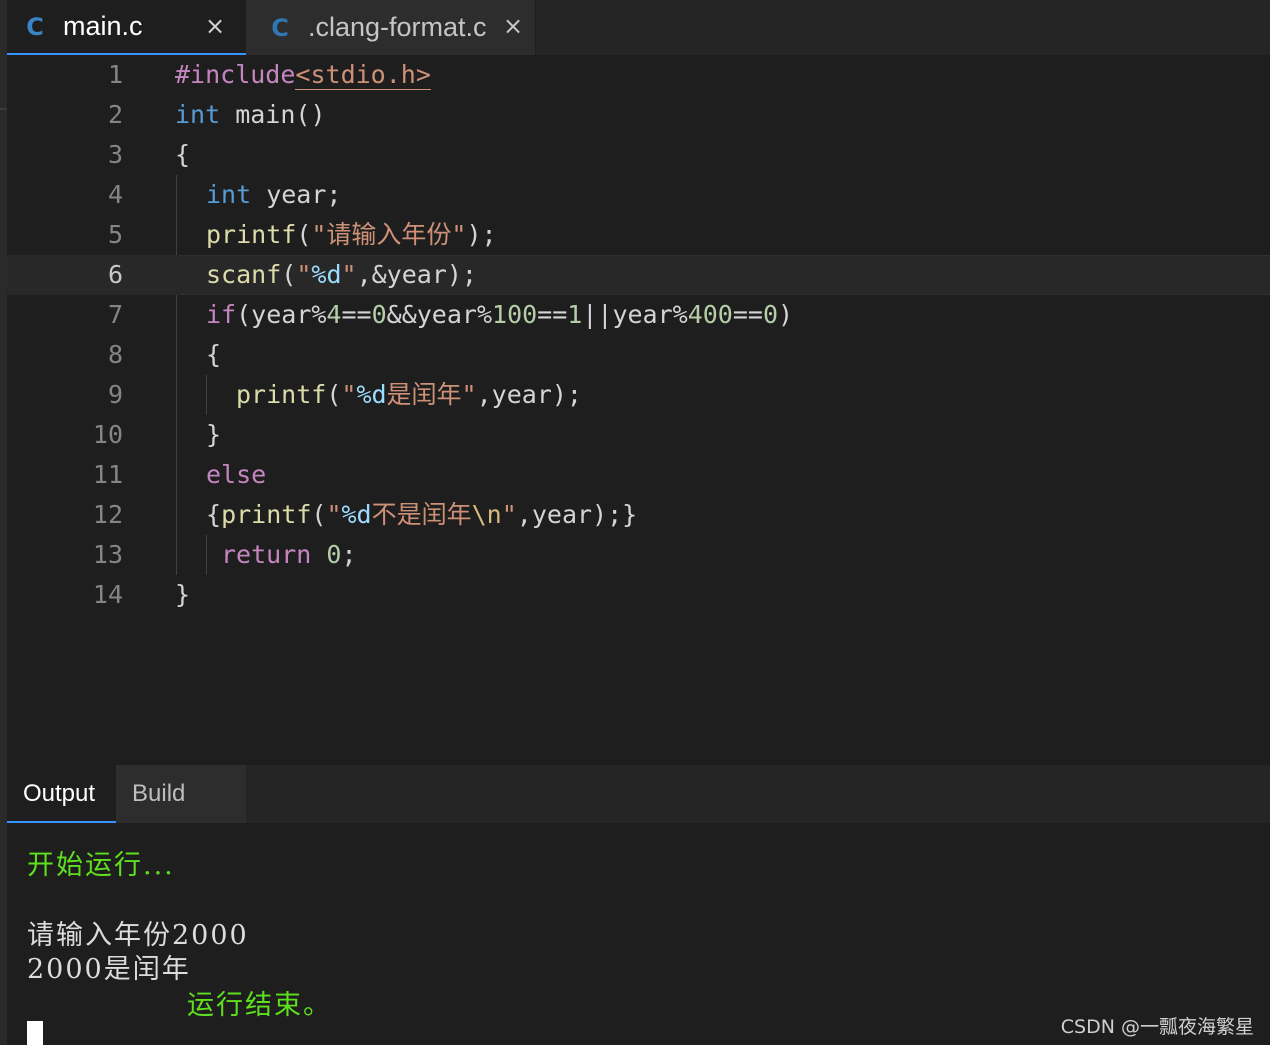 The height and width of the screenshot is (1045, 1270). I want to click on number-literal: 1, so click(575, 314).